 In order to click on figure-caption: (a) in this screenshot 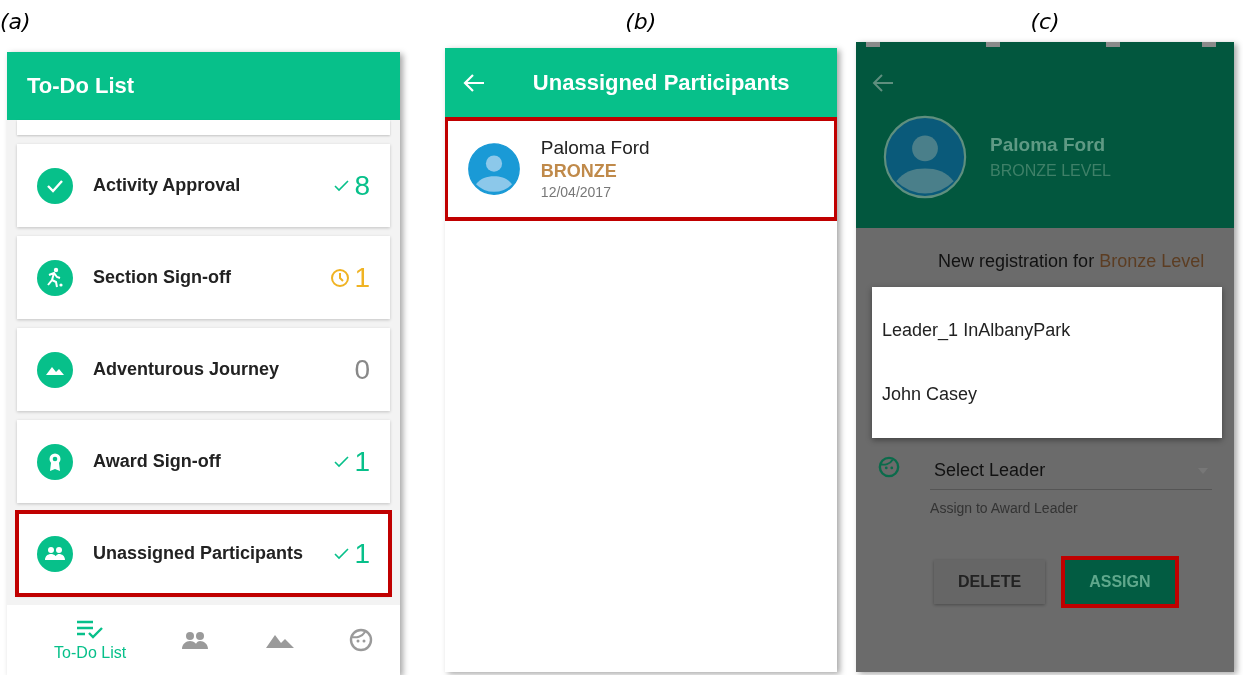, I will do `click(15, 21)`.